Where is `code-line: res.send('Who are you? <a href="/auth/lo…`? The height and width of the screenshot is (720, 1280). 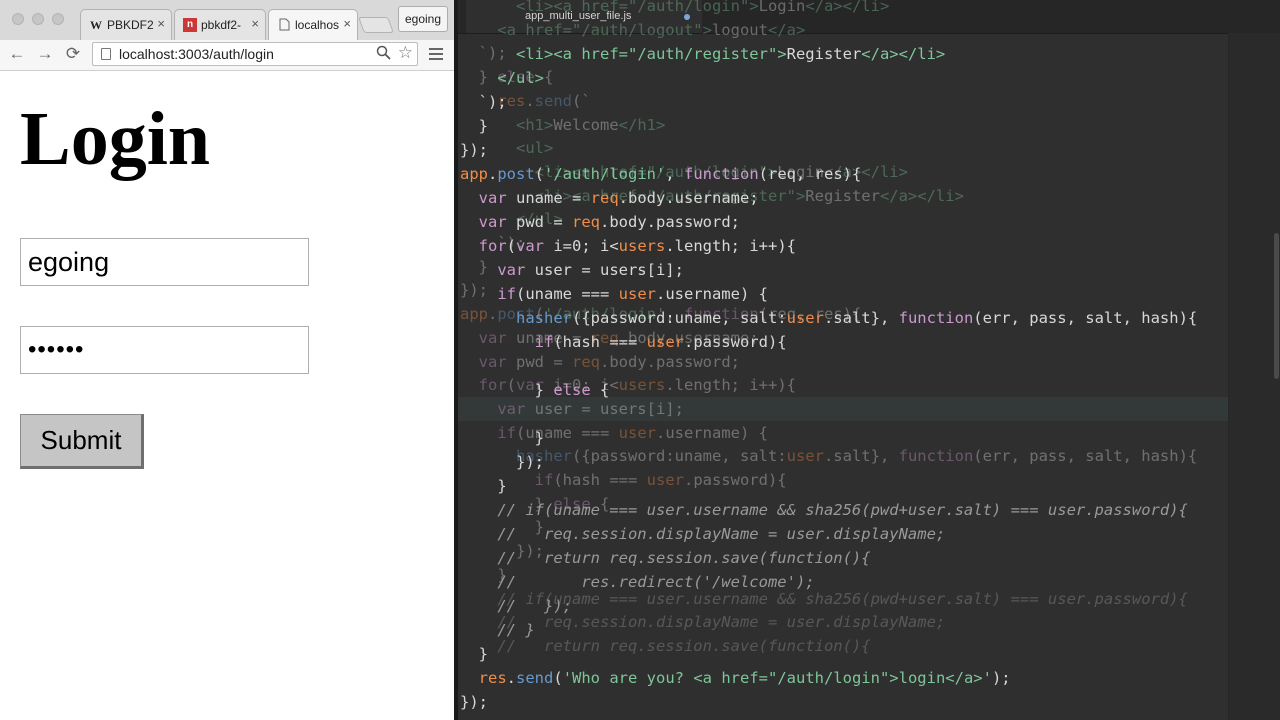
code-line: res.send('Who are you? <a href="/auth/lo… is located at coordinates (744, 678).